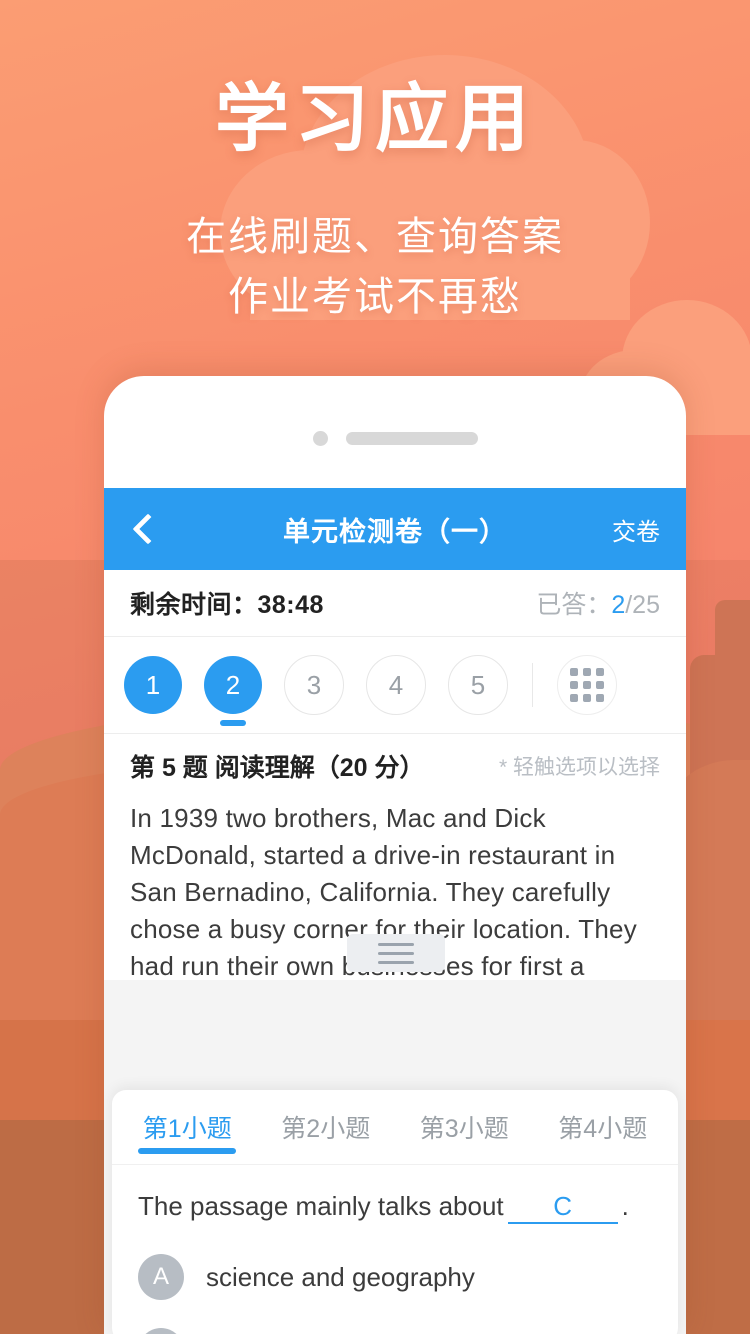 The height and width of the screenshot is (1334, 750). Describe the element at coordinates (395, 531) in the screenshot. I see `navbar-title: 单元检测卷（一）` at that location.